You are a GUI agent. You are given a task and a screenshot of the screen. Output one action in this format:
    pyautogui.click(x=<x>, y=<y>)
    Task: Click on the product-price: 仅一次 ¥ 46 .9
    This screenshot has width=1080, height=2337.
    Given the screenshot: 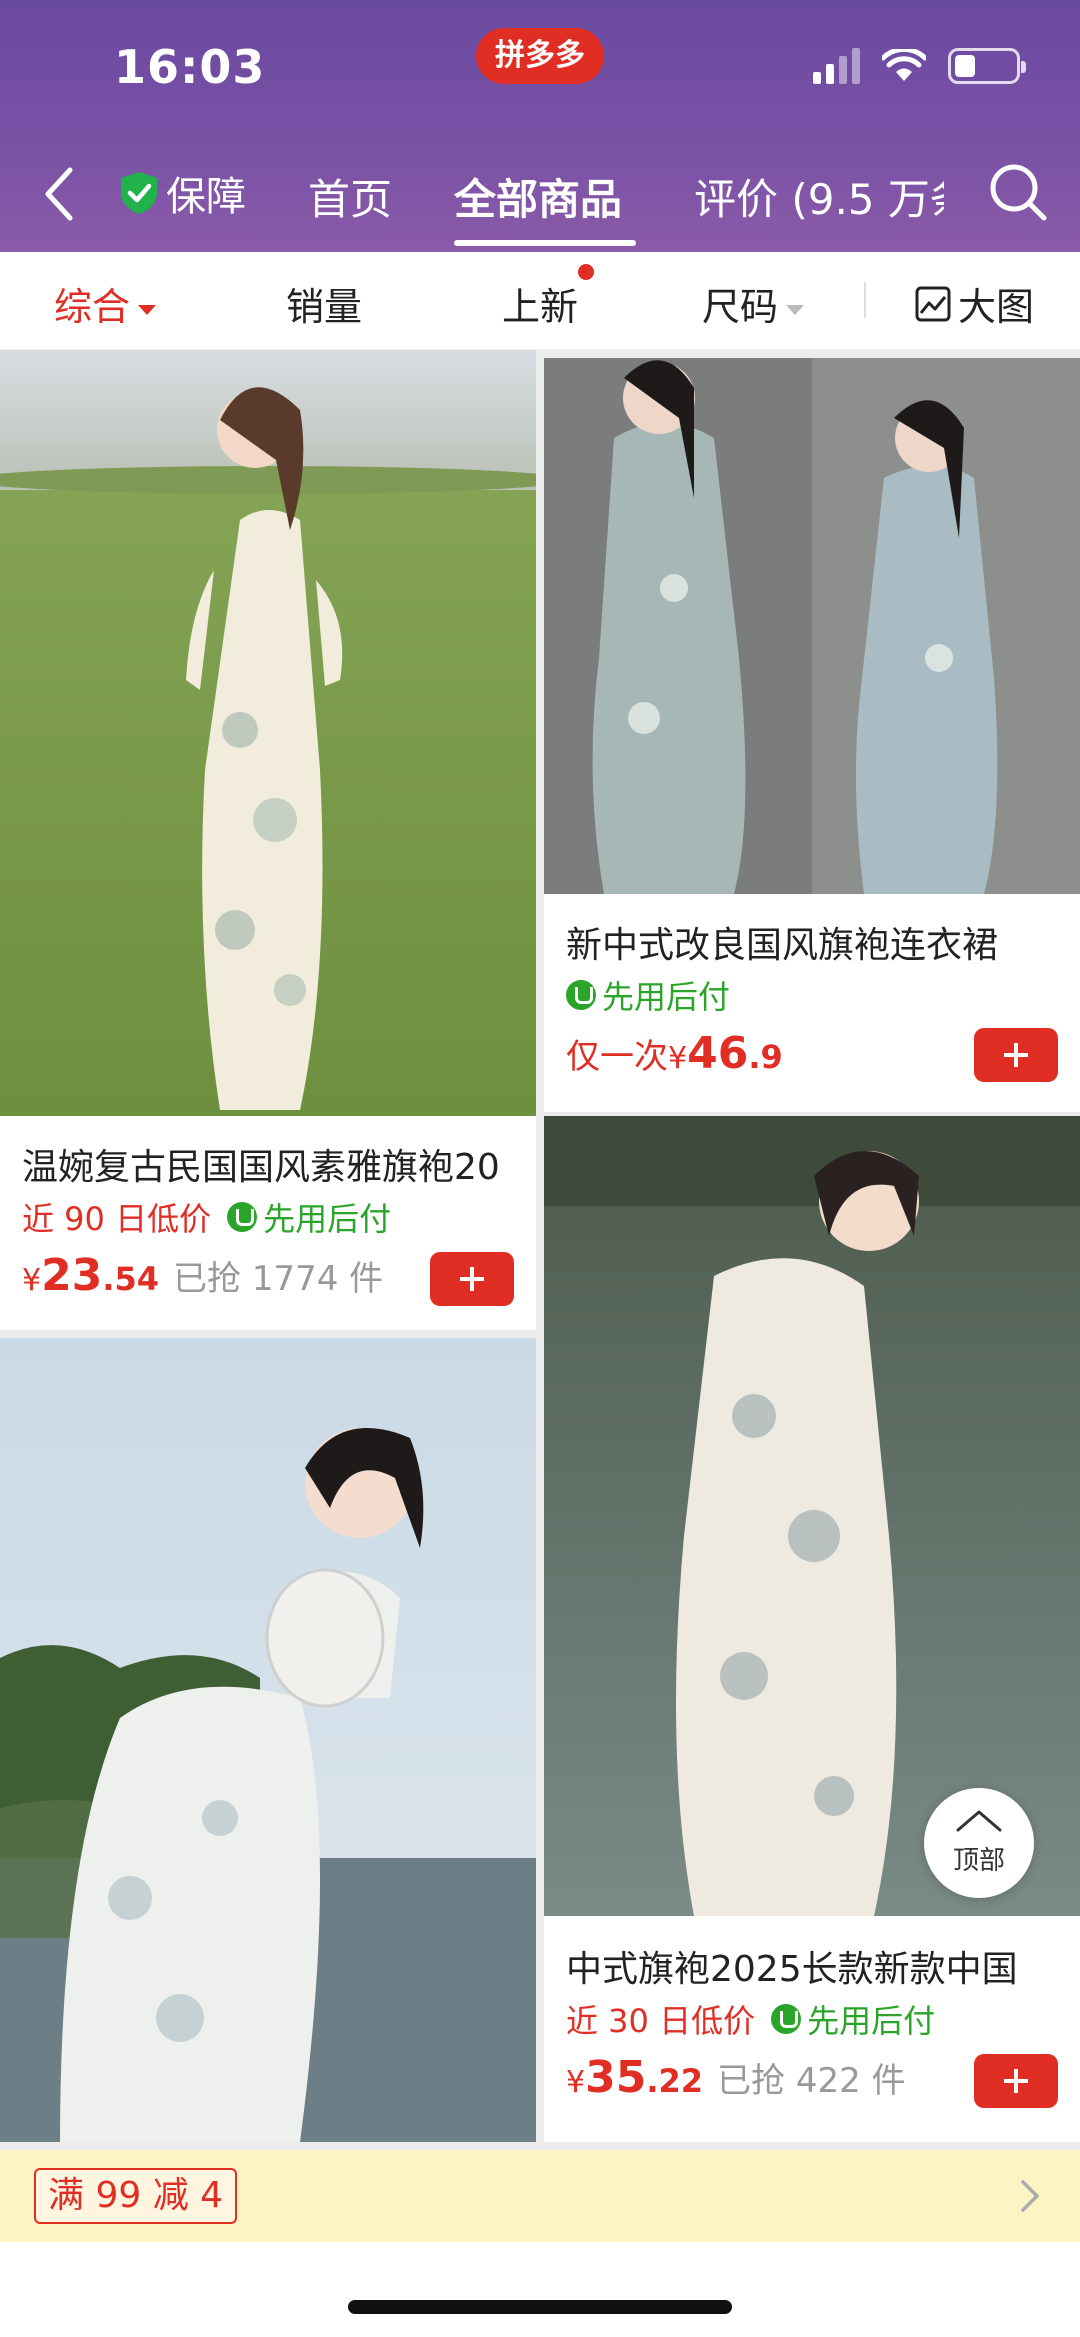 What is the action you would take?
    pyautogui.click(x=674, y=1053)
    